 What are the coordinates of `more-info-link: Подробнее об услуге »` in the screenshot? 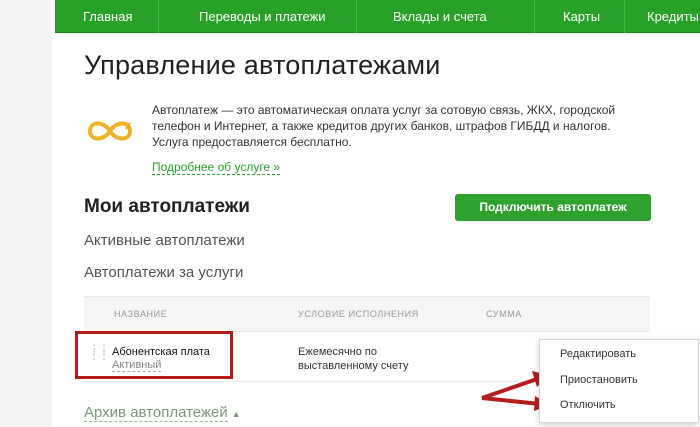 It's located at (216, 167).